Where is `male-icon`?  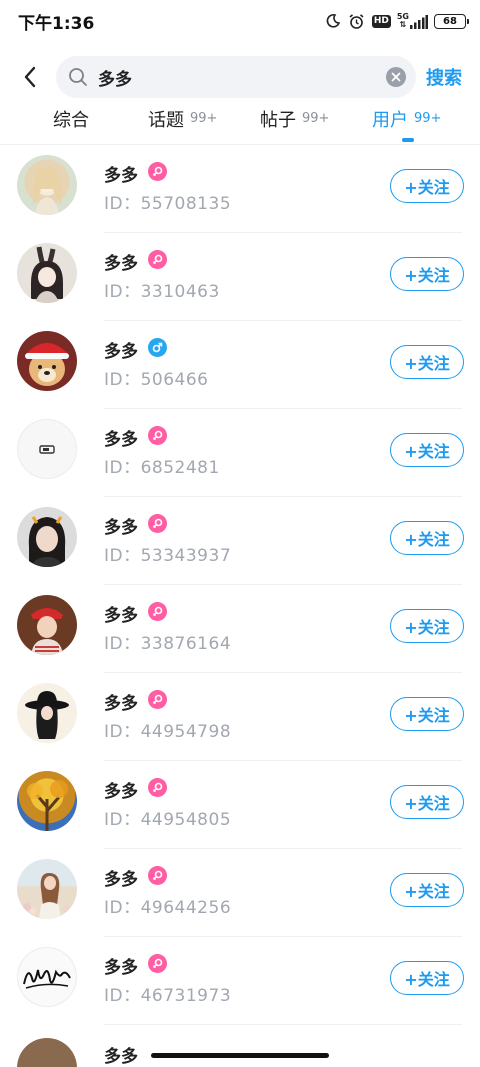
male-icon is located at coordinates (157, 347).